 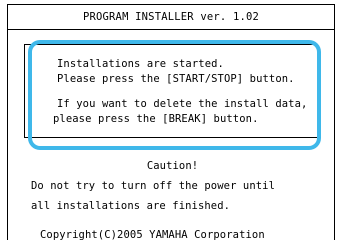 I want to click on message-line-3: If you want to delete the install data,, so click(x=182, y=104).